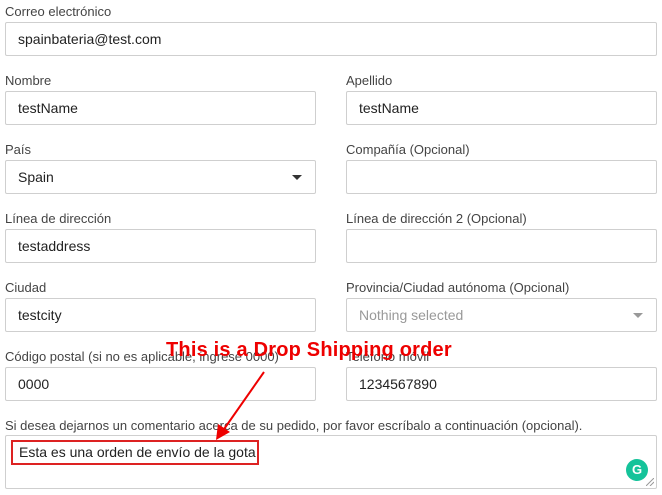  I want to click on province-label: Provincia/Ciudad autónoma (Opcional), so click(458, 287).